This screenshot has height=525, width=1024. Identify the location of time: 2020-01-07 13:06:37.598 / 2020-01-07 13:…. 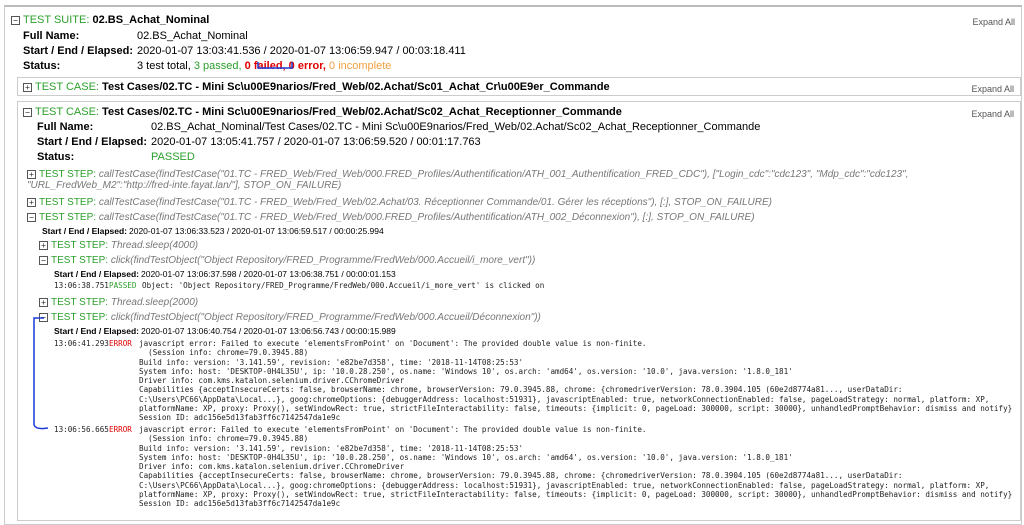
(268, 274).